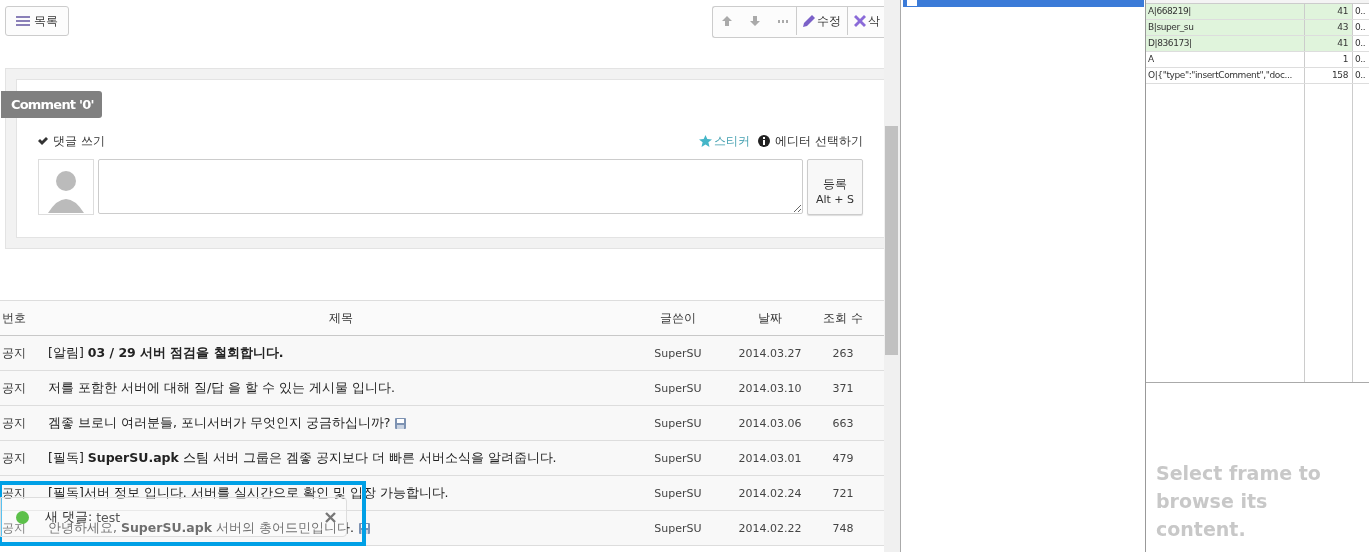  What do you see at coordinates (843, 458) in the screenshot?
I see `views-cell-text: 479` at bounding box center [843, 458].